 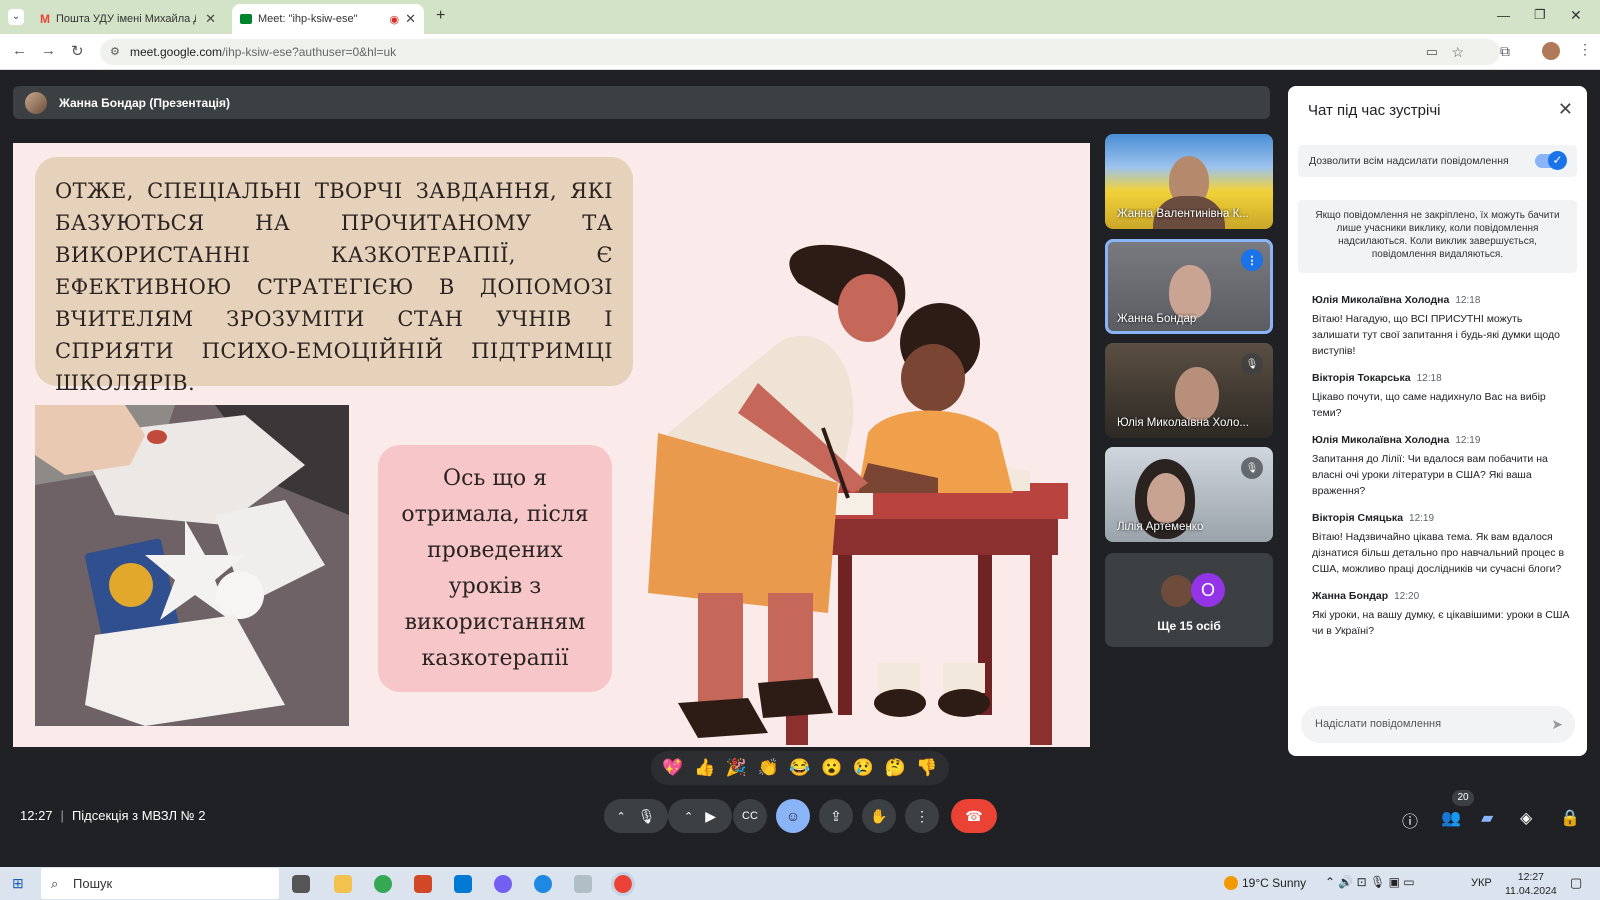 I want to click on chrome-active-icon, so click(x=623, y=884).